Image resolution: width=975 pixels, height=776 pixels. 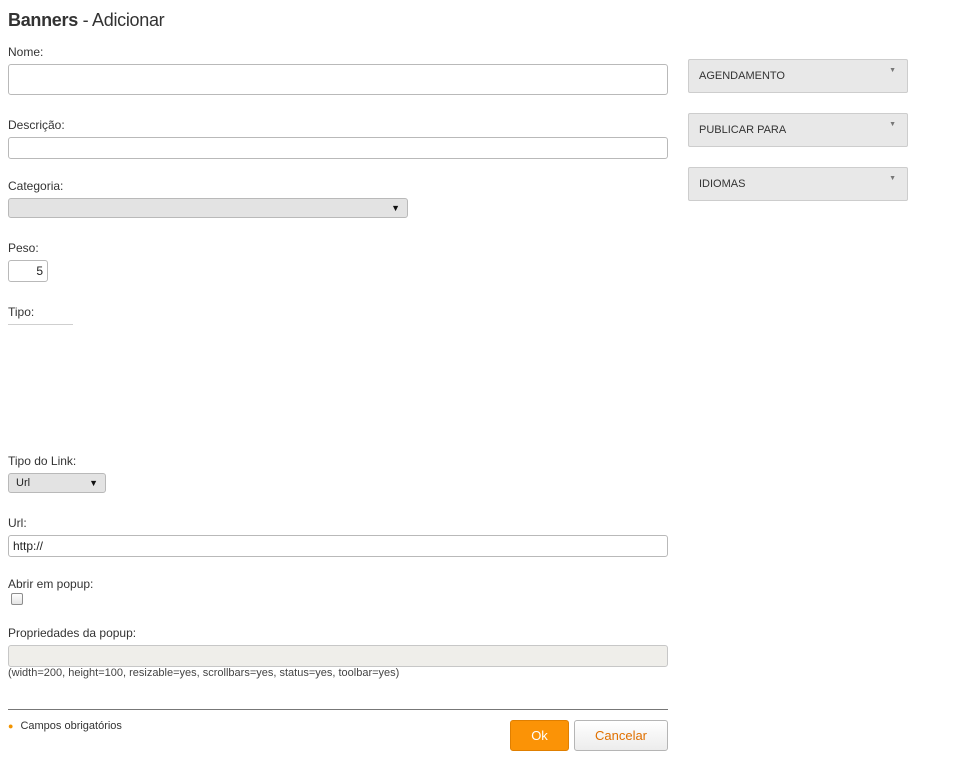 What do you see at coordinates (743, 130) in the screenshot?
I see `panel-publicar-para-label: PUBLICAR PARA` at bounding box center [743, 130].